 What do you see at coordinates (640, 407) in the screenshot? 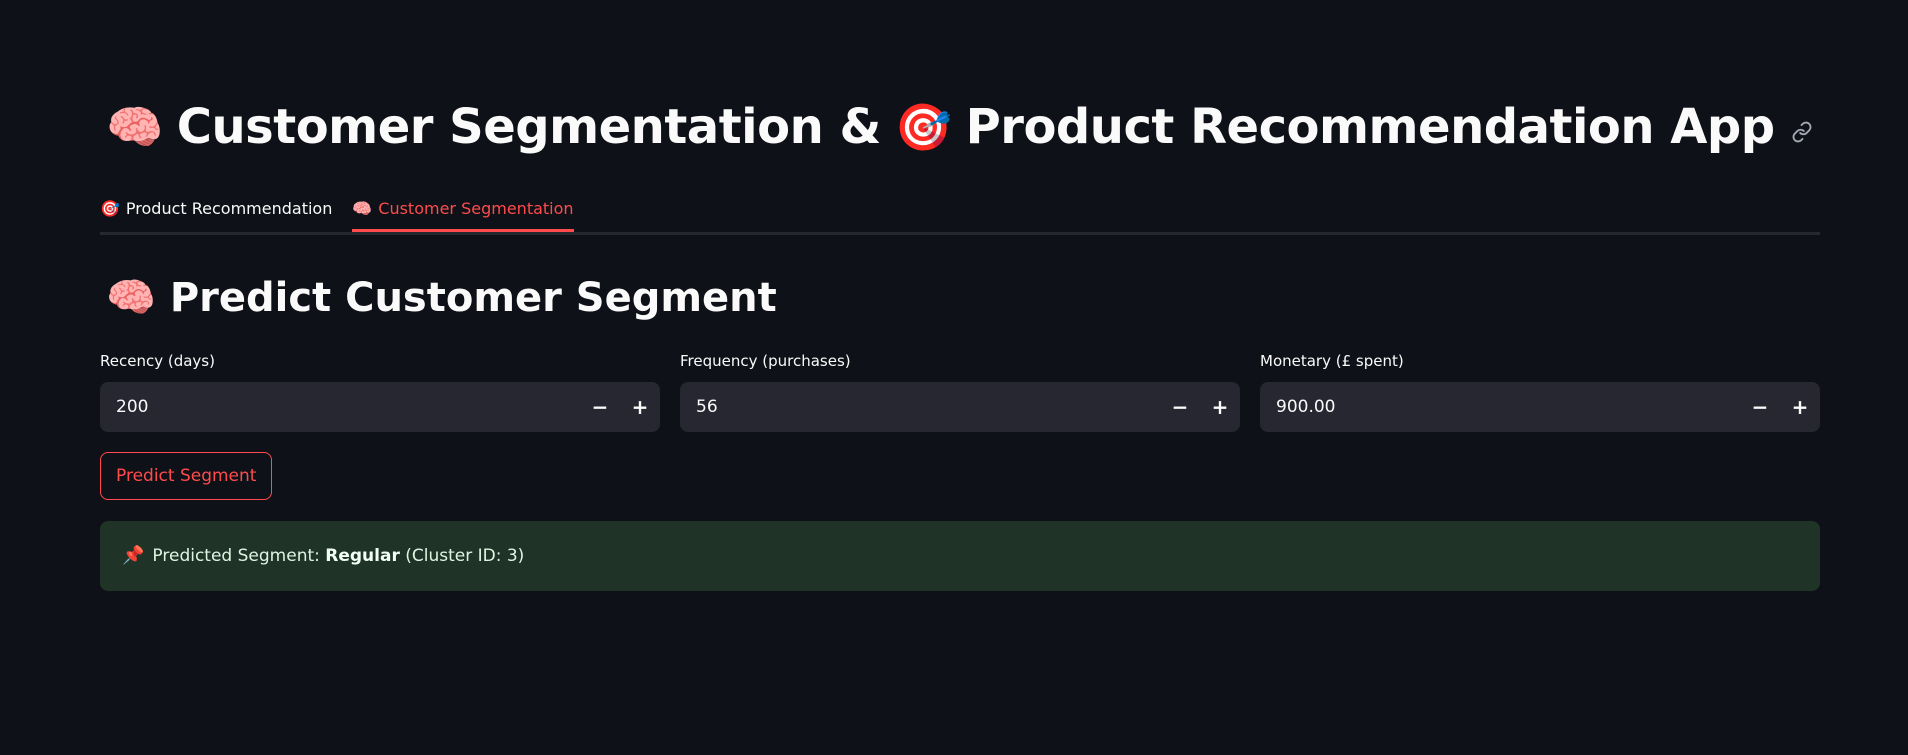
I see `recency-increment-button: +` at bounding box center [640, 407].